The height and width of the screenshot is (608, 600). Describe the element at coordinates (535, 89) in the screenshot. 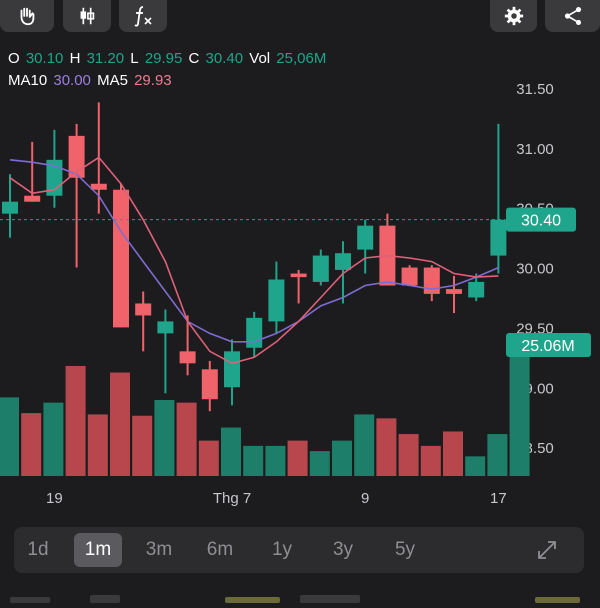

I see `y-tick-label: 31.50` at that location.